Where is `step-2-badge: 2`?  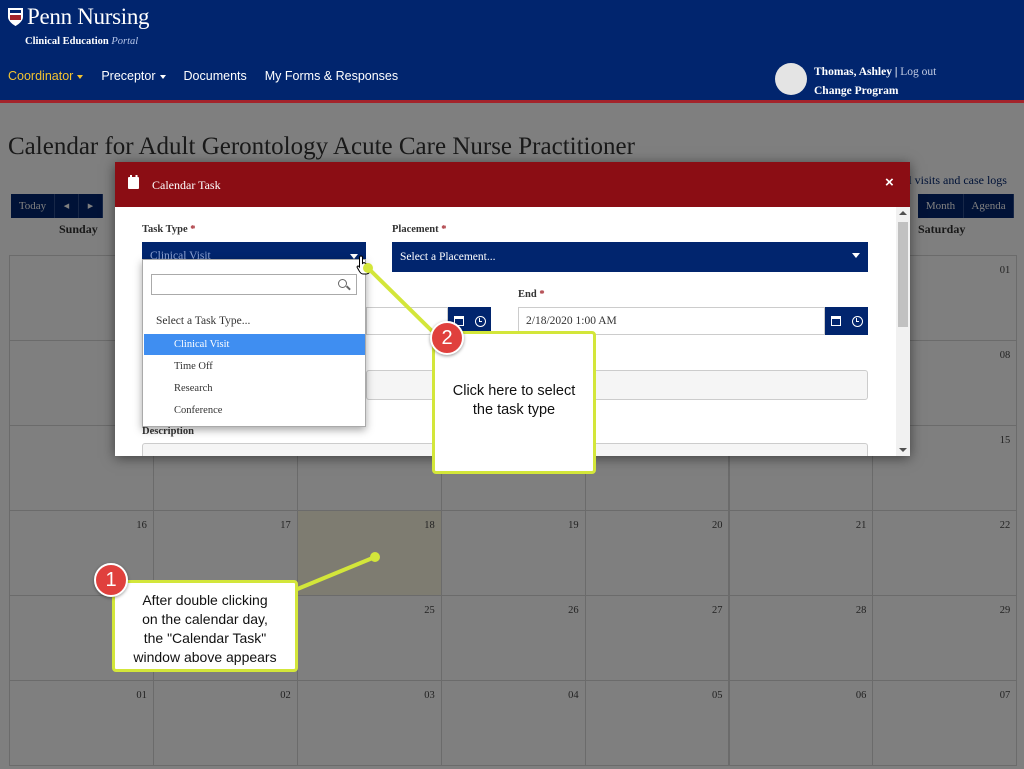
step-2-badge: 2 is located at coordinates (447, 338).